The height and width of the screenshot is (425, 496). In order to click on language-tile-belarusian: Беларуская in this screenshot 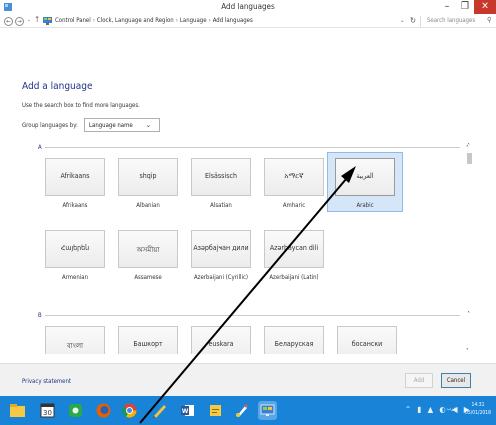, I will do `click(294, 340)`.